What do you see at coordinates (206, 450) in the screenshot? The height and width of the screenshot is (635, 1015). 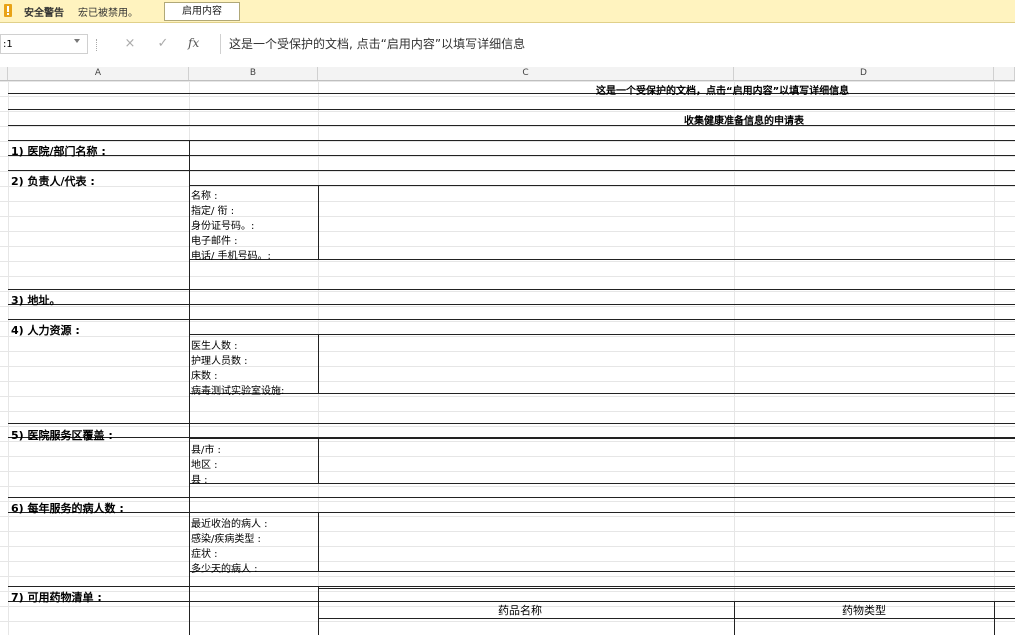 I see `field-county-city: 县/市 :` at bounding box center [206, 450].